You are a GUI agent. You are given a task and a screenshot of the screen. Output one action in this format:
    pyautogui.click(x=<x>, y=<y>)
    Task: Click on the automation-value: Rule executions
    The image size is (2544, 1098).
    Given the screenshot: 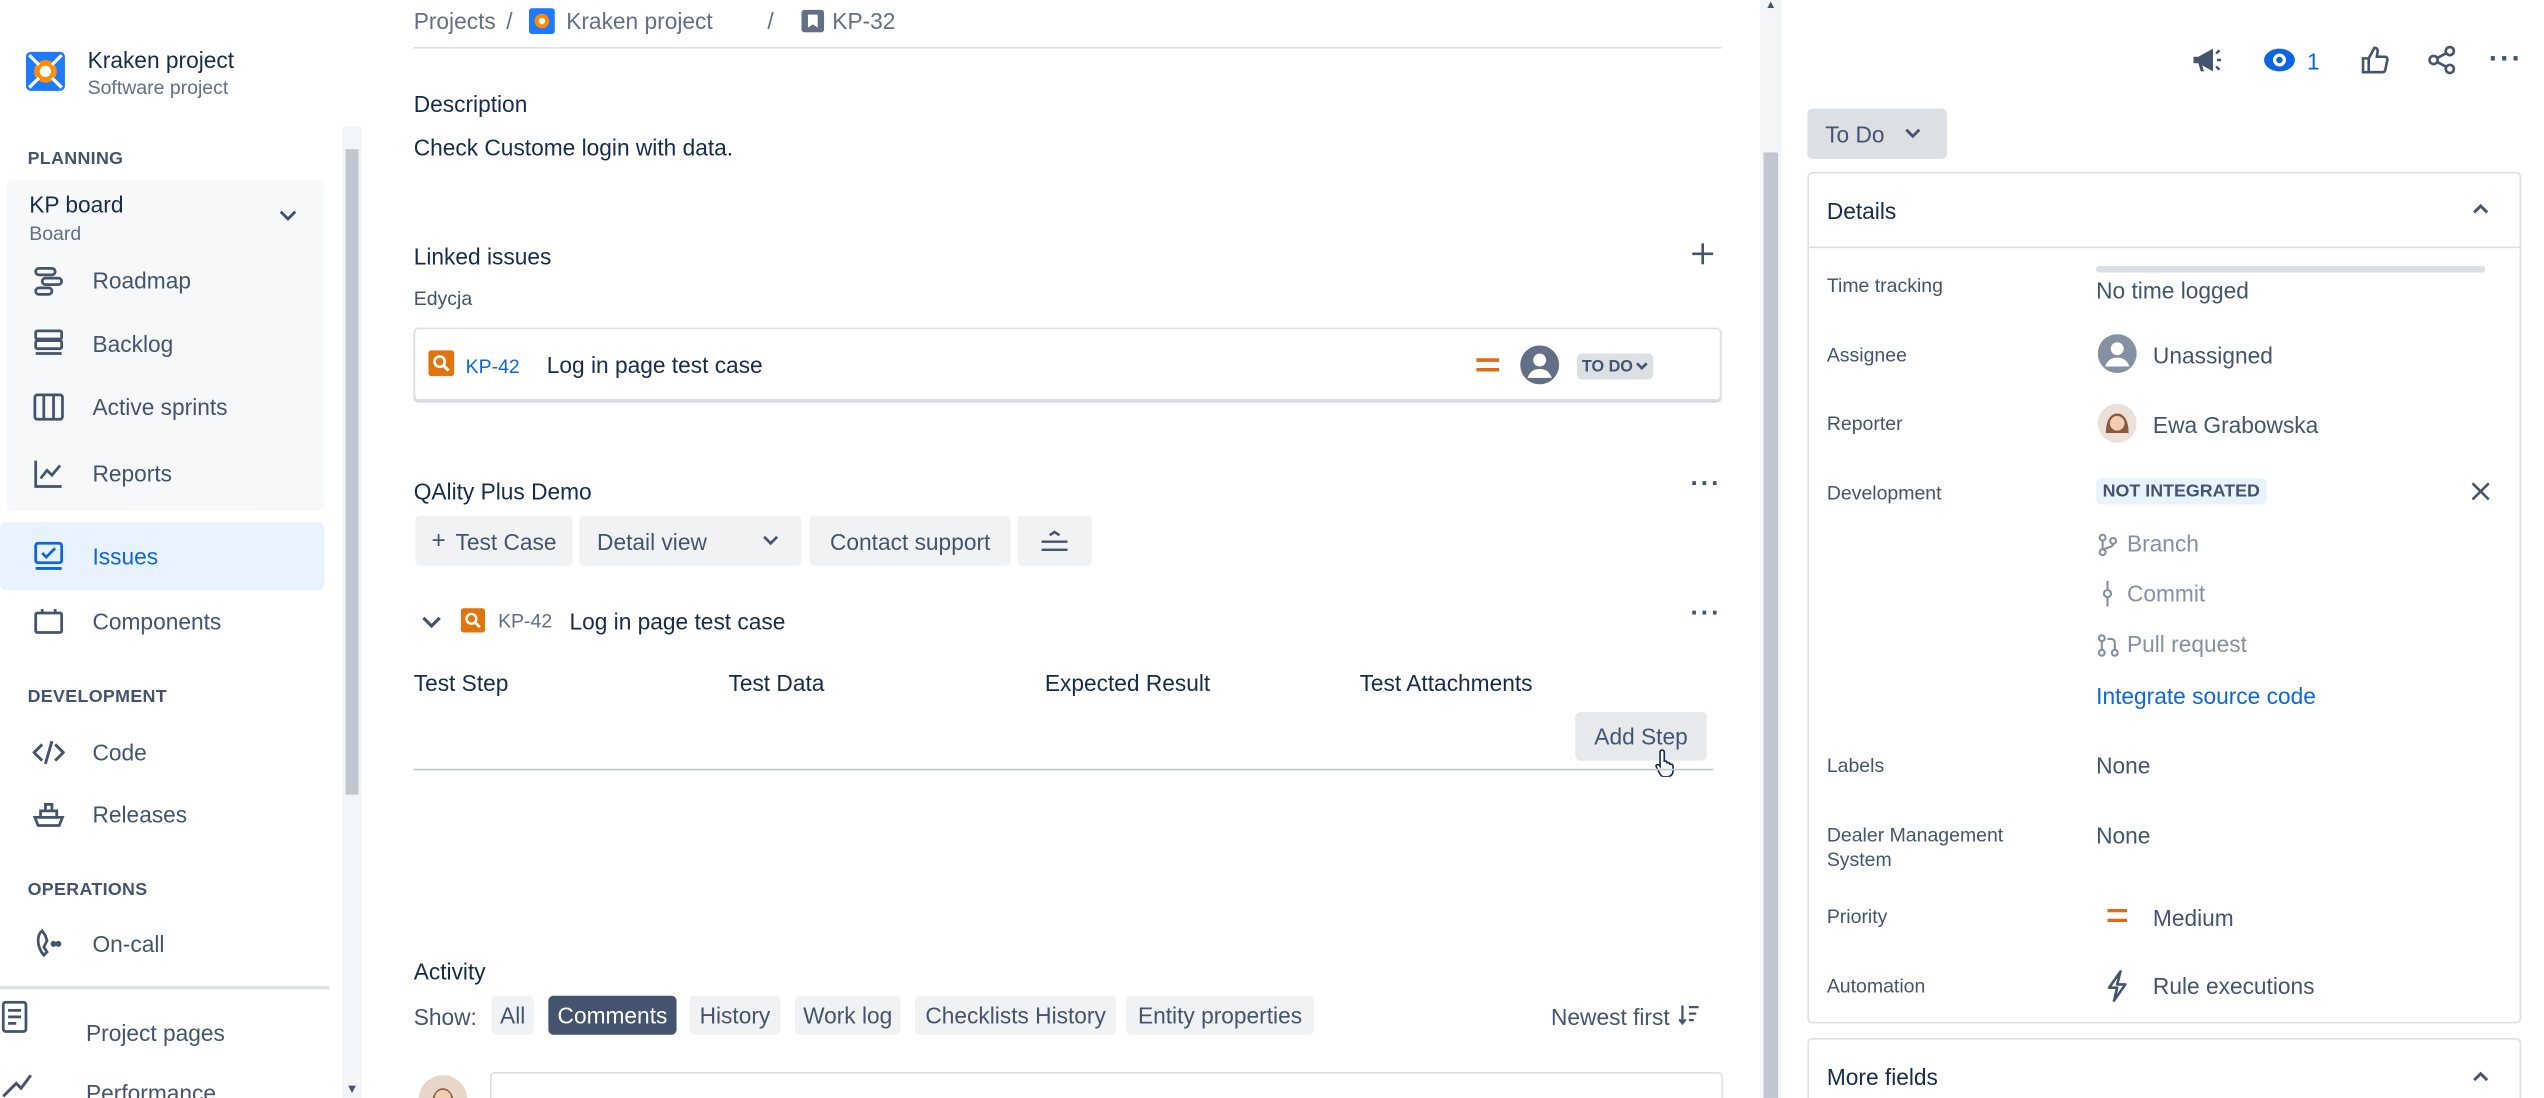 What is the action you would take?
    pyautogui.click(x=2234, y=986)
    